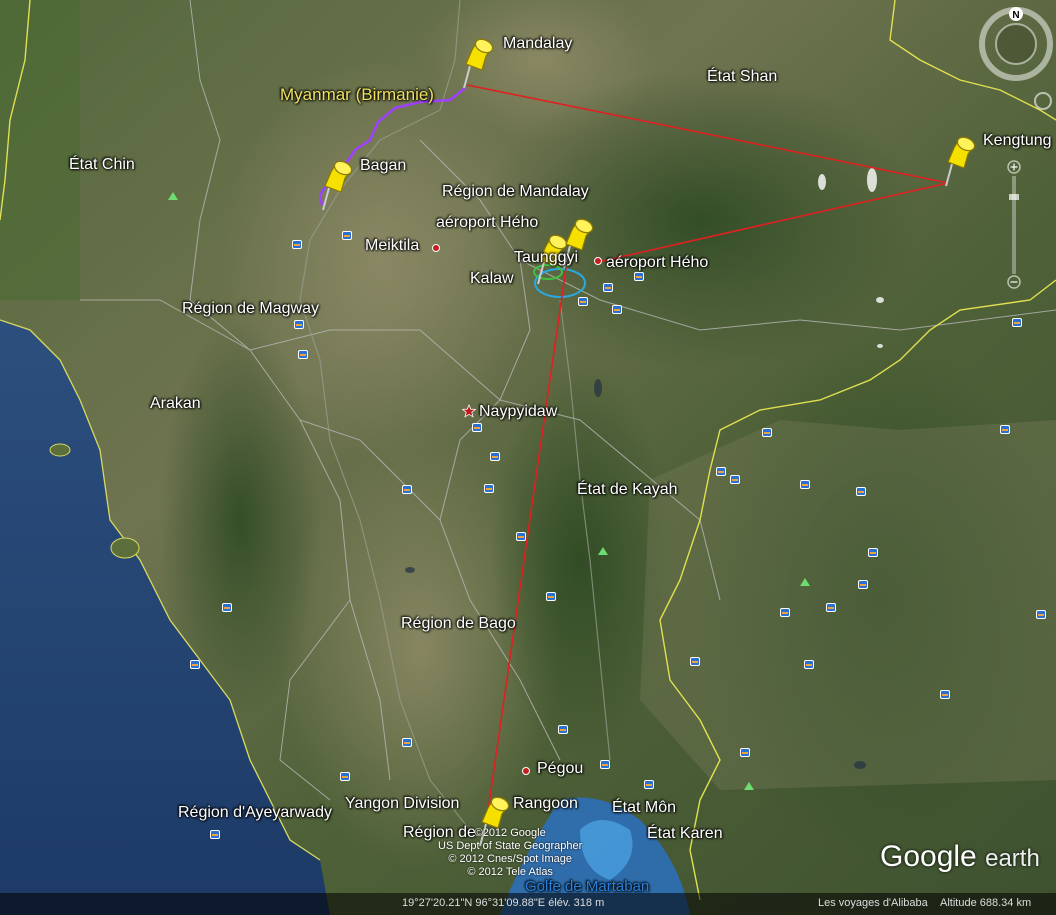 Image resolution: width=1056 pixels, height=915 pixels. Describe the element at coordinates (175, 403) in the screenshot. I see `label-arakan: Arakan` at that location.